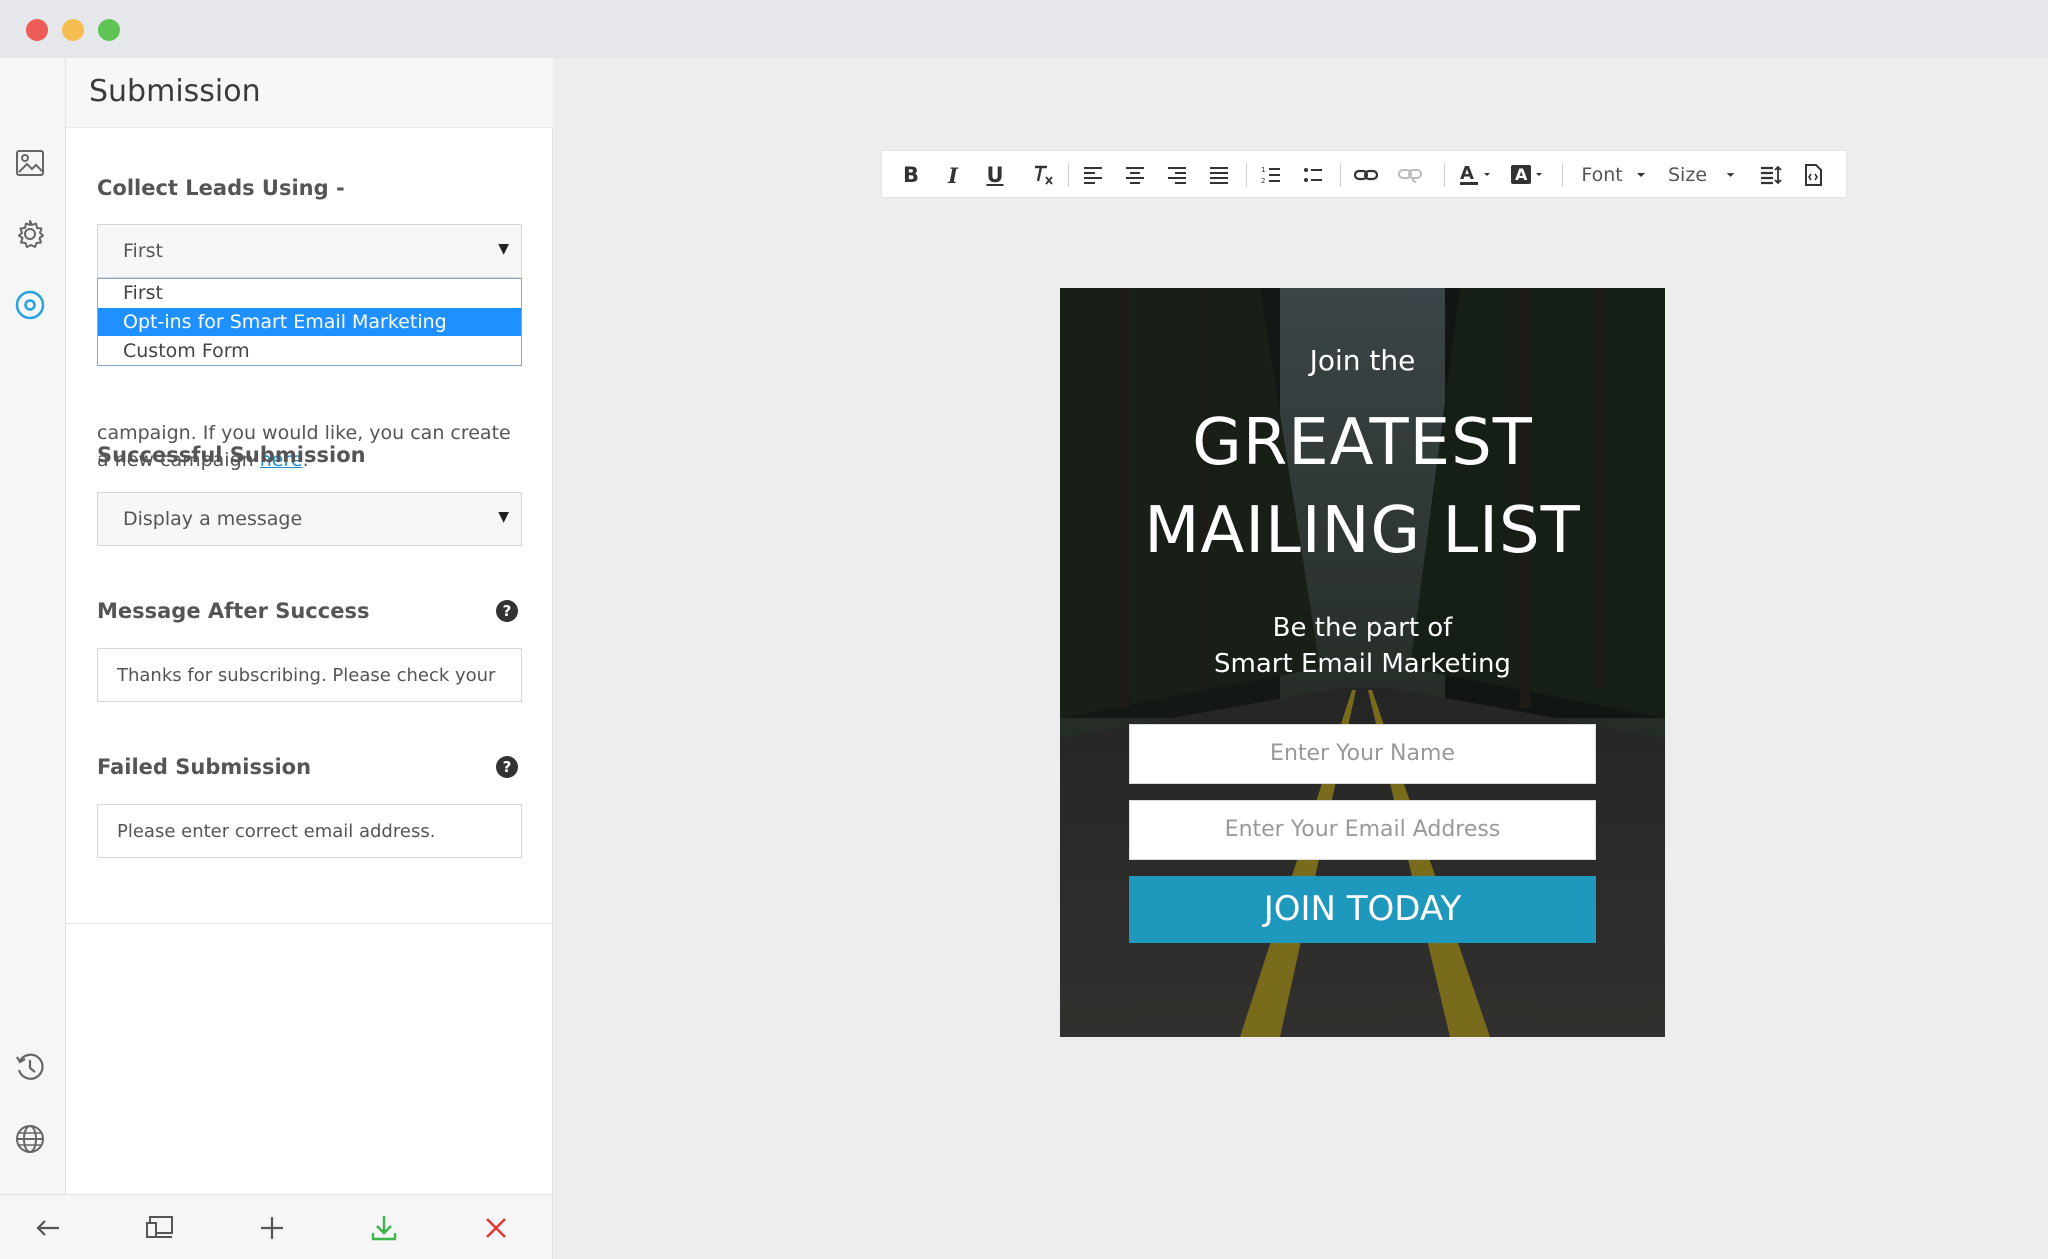 This screenshot has width=2048, height=1259. What do you see at coordinates (1024, 29) in the screenshot?
I see `window-titlebar` at bounding box center [1024, 29].